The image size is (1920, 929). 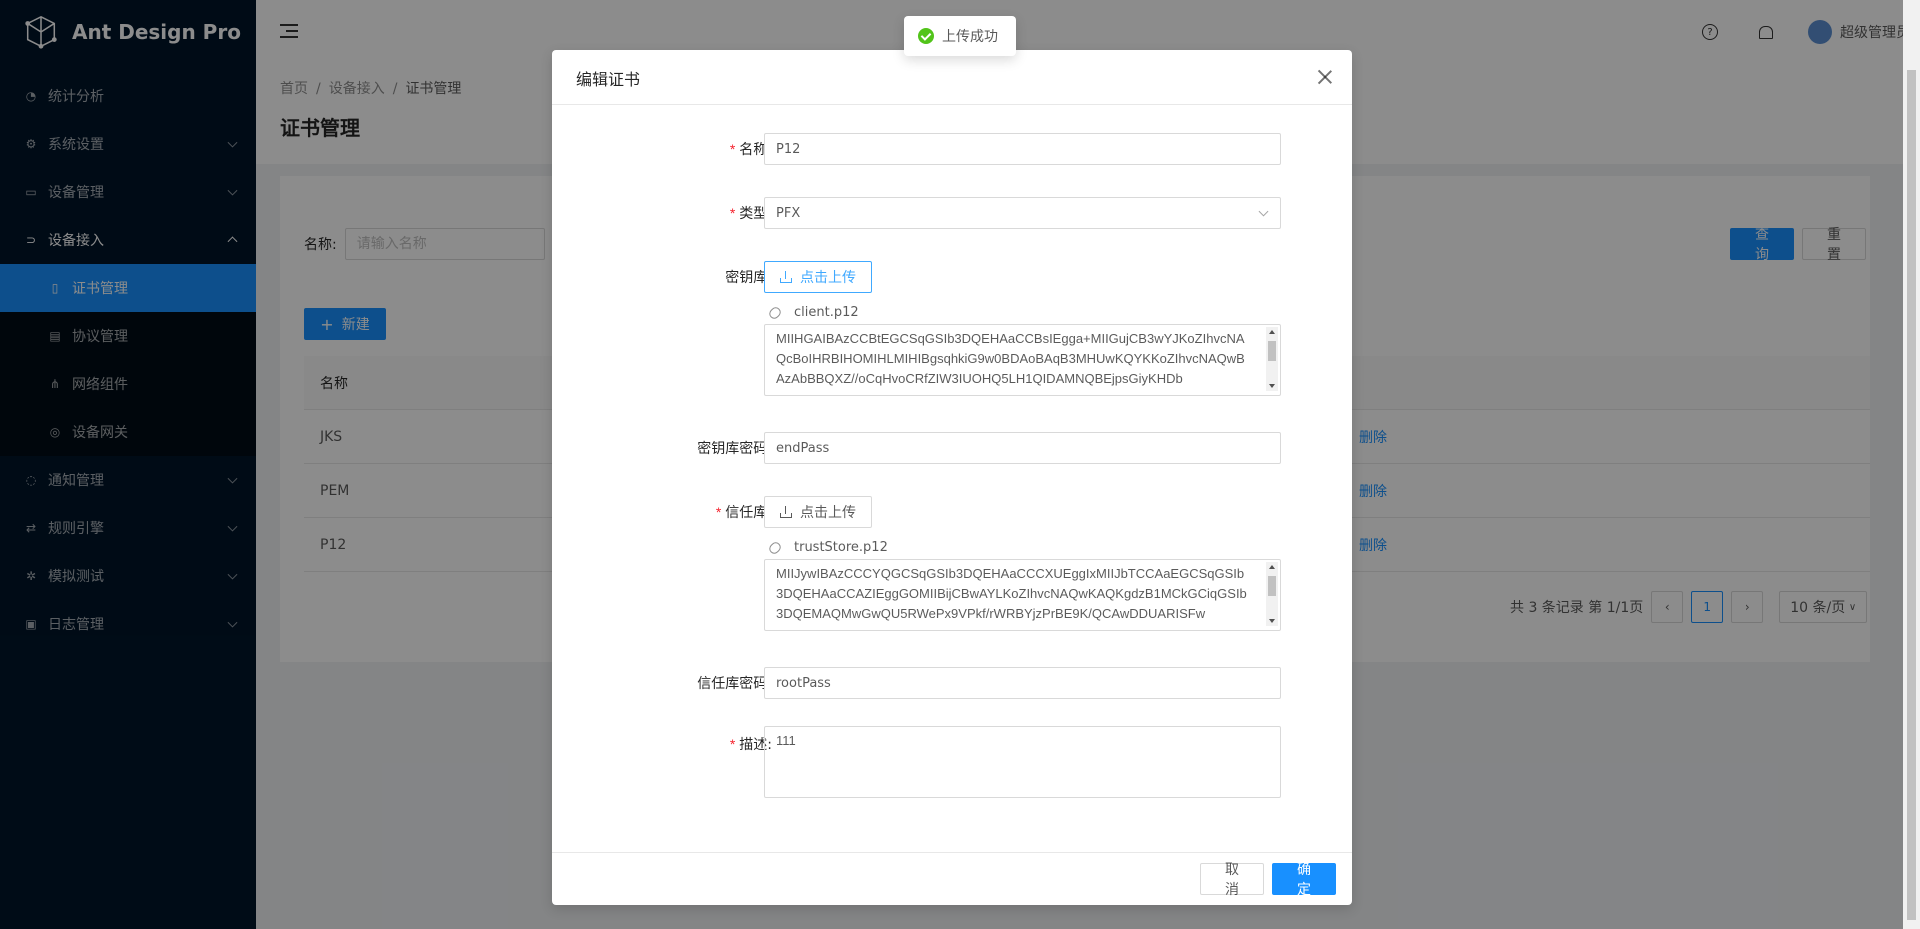 I want to click on keystore-file-item: client.p12, so click(x=1022, y=312).